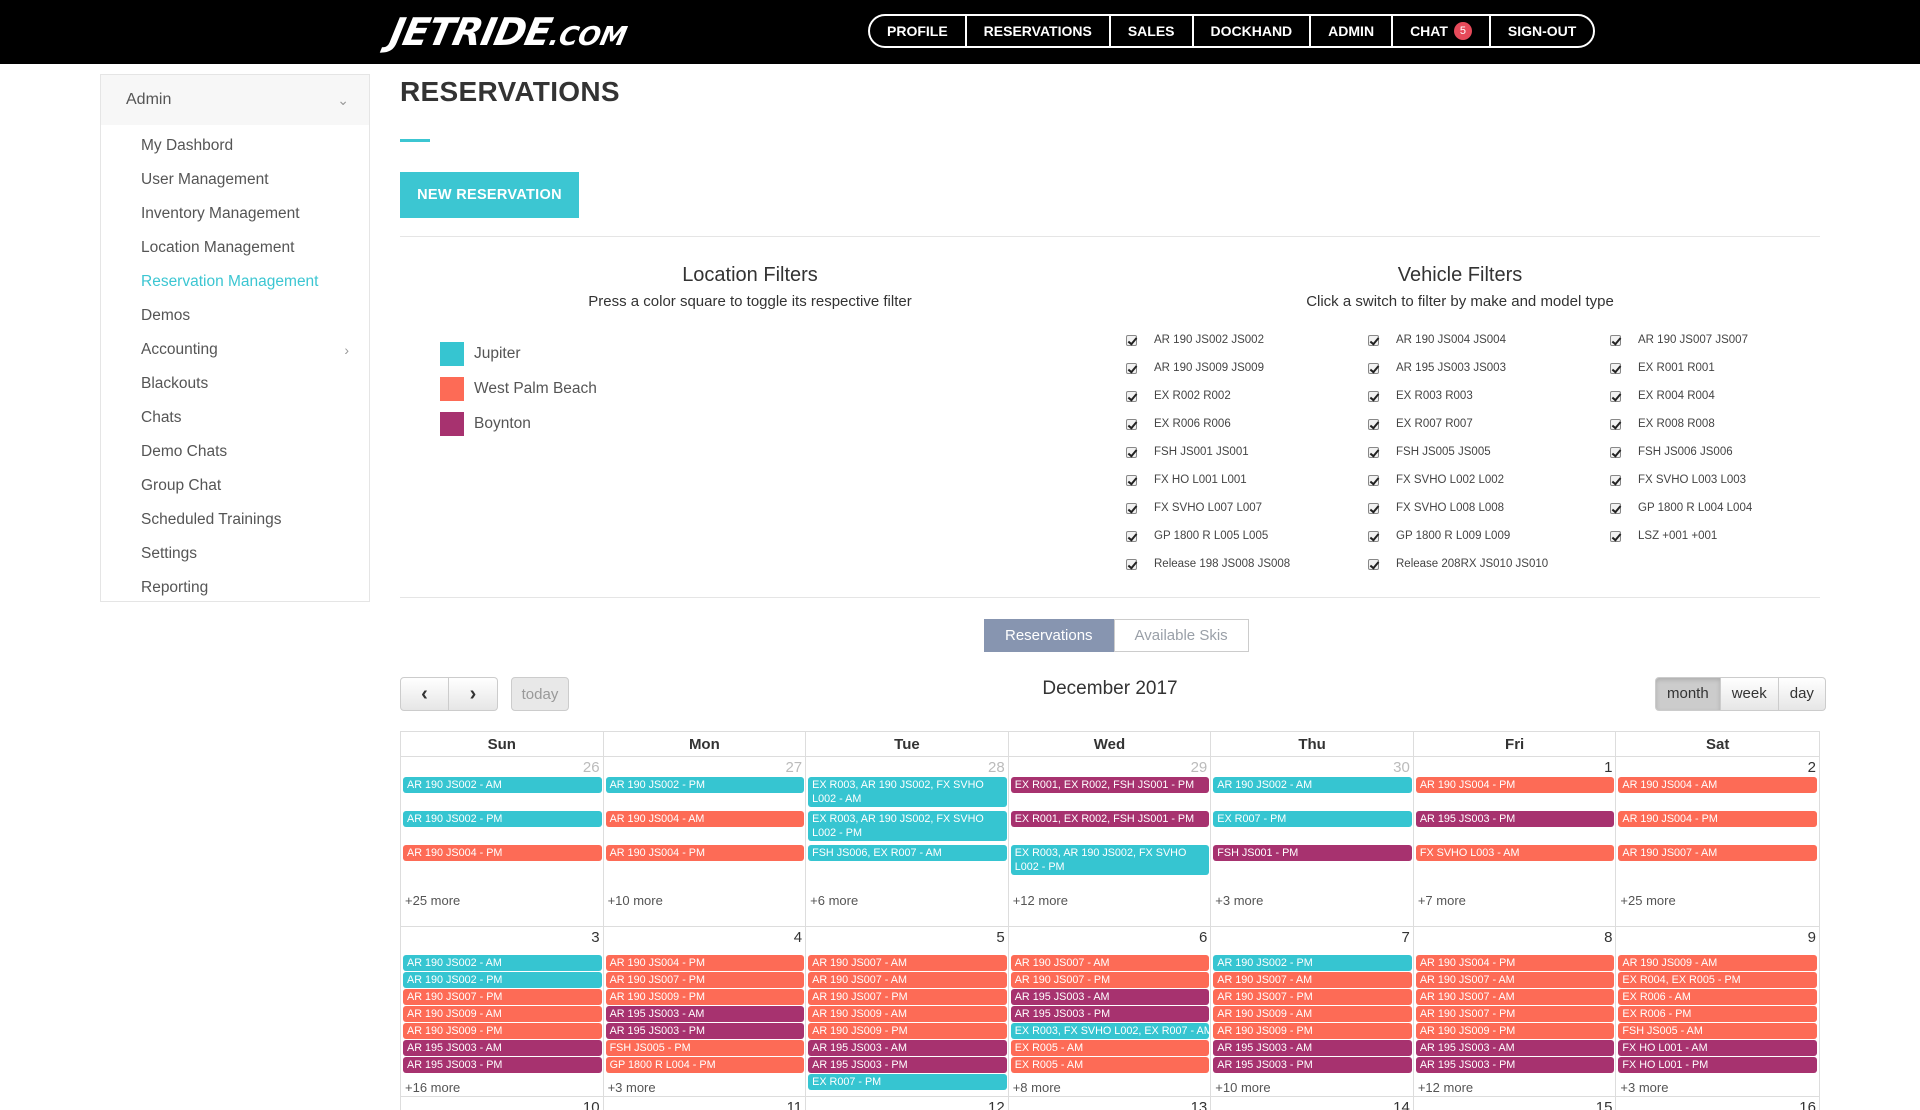 The image size is (1920, 1110). Describe the element at coordinates (1039, 31) in the screenshot. I see `nav-reservations: RESERVATIONS` at that location.